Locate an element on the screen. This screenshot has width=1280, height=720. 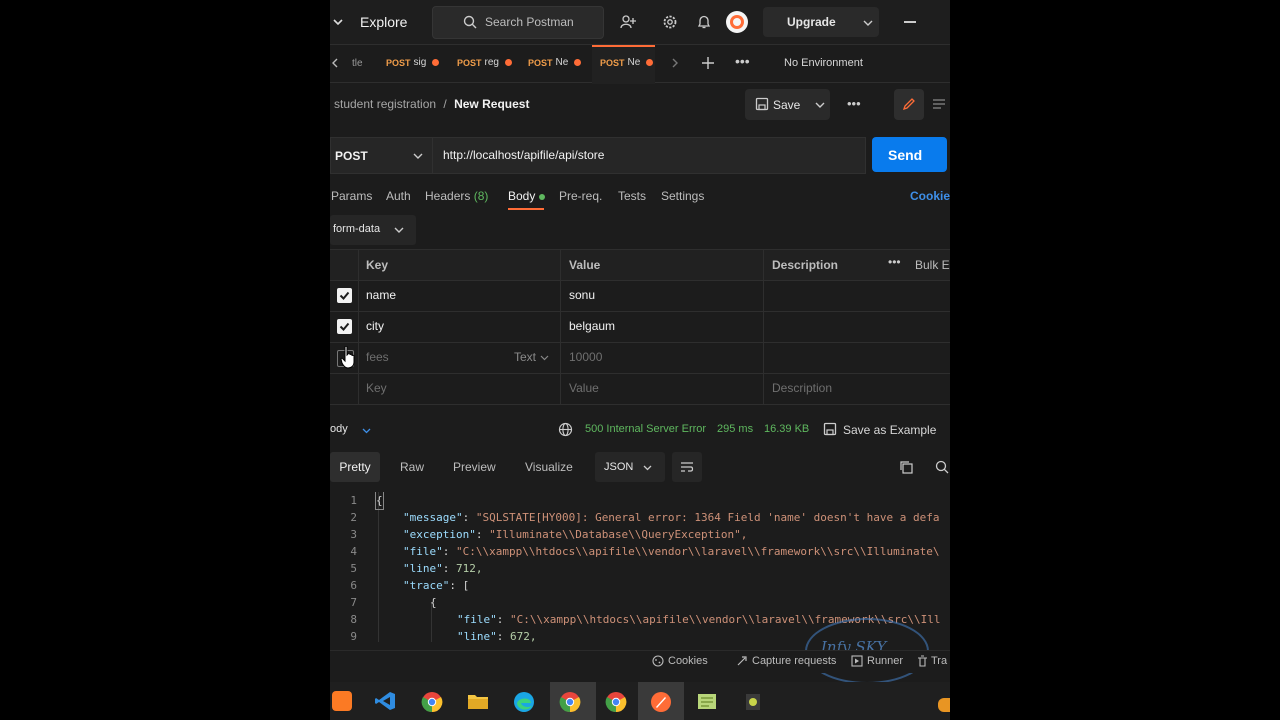
row-type-select: Text is located at coordinates (525, 357).